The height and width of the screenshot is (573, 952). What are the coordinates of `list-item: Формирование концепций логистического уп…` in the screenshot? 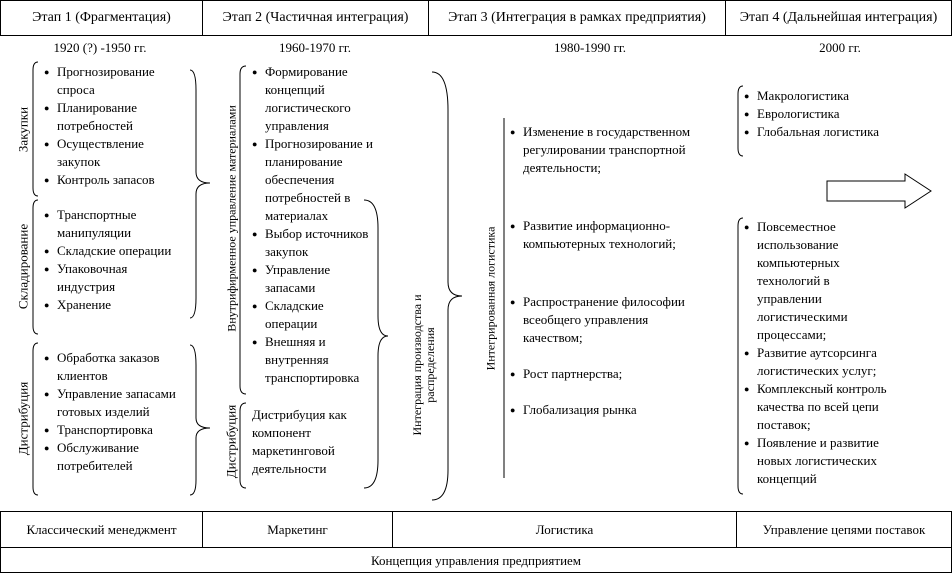 It's located at (313, 99).